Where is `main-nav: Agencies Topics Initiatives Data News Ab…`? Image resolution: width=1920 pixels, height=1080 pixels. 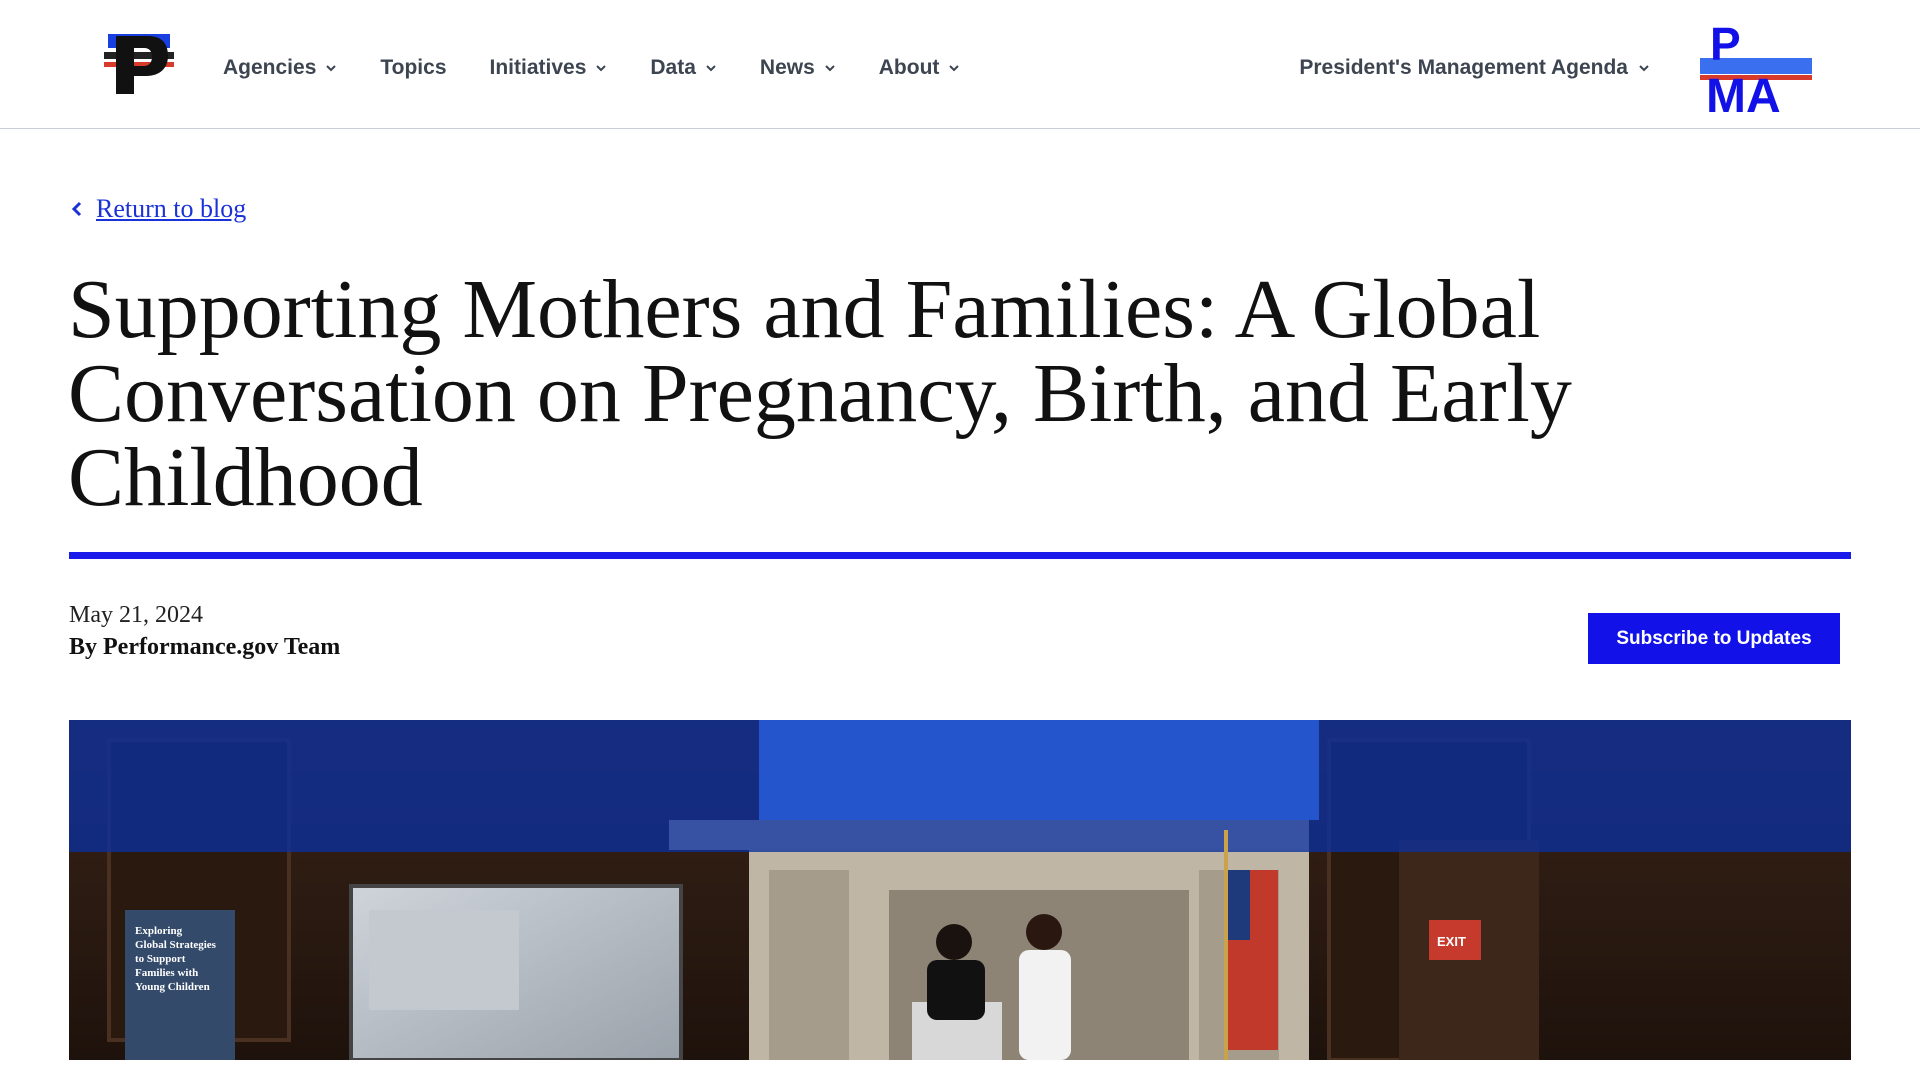
main-nav: Agencies Topics Initiatives Data News Ab… is located at coordinates (613, 68).